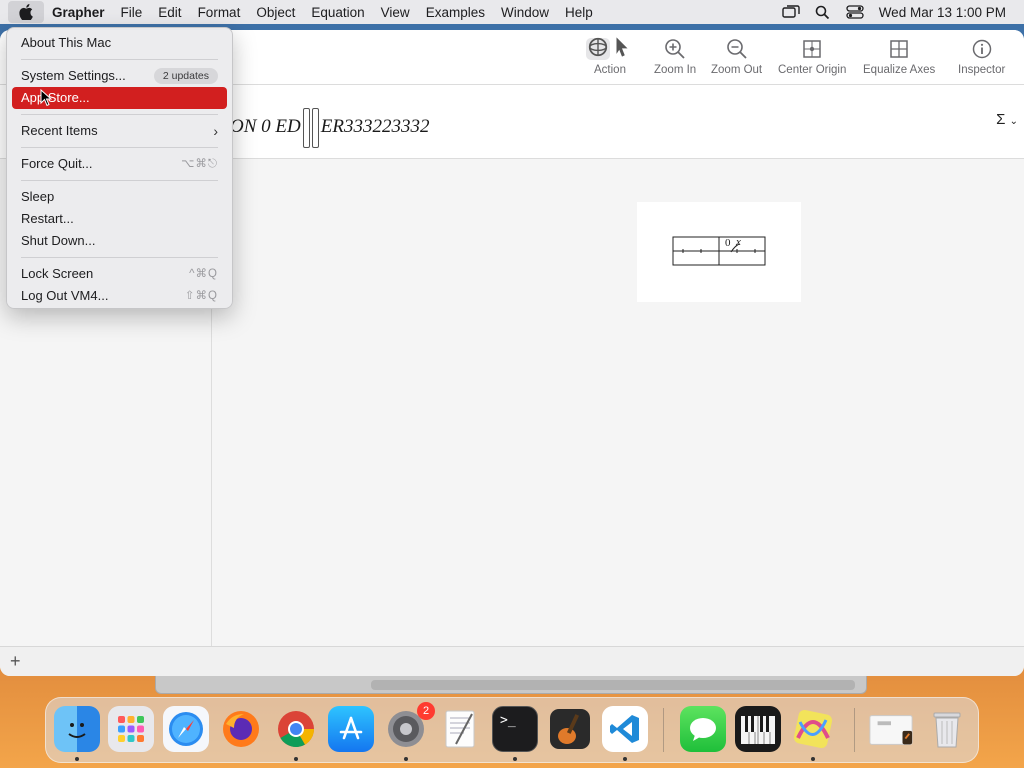 This screenshot has width=1024, height=768. I want to click on toolbar-center-origin: Center Origin, so click(812, 60).